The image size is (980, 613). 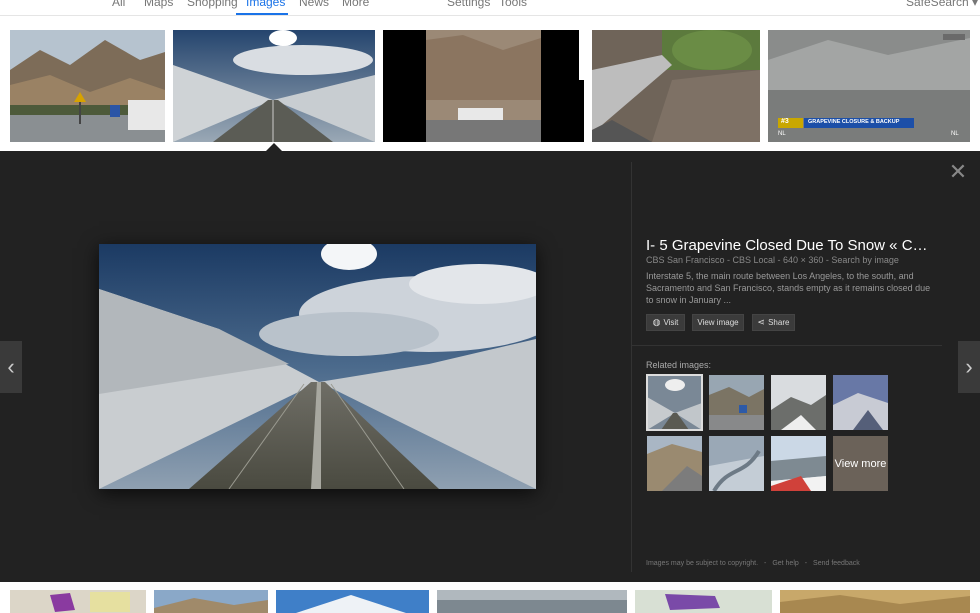 I want to click on safesearch-dropdown: SafeSearch ▾, so click(x=942, y=4).